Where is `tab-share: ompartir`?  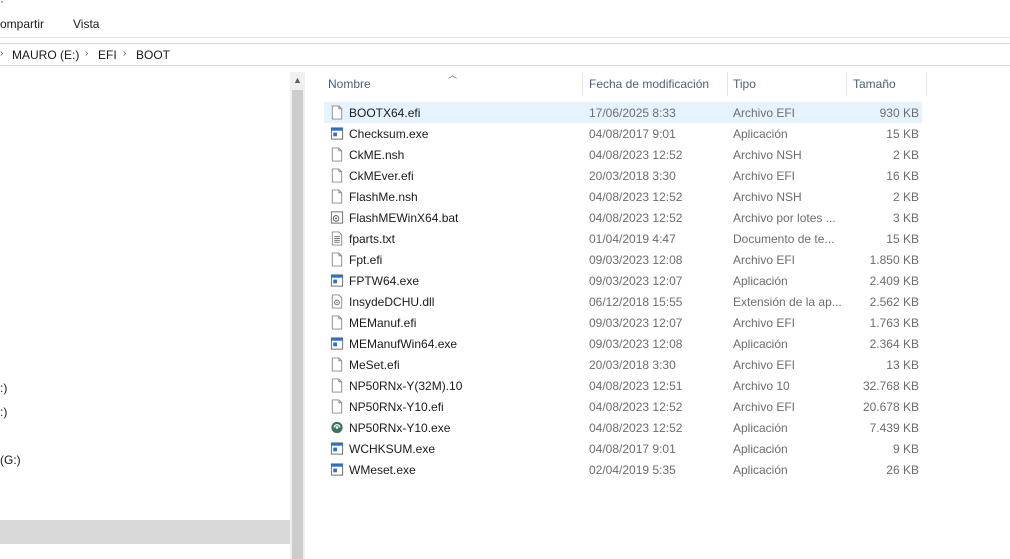
tab-share: ompartir is located at coordinates (22, 24).